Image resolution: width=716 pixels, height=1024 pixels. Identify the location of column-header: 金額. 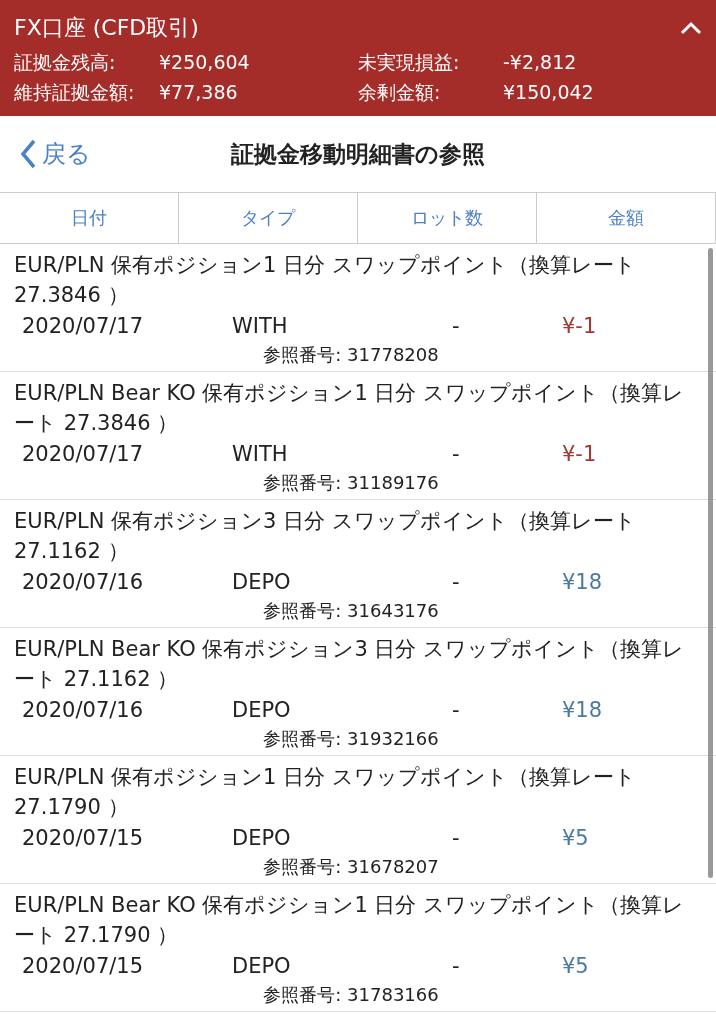
(626, 218).